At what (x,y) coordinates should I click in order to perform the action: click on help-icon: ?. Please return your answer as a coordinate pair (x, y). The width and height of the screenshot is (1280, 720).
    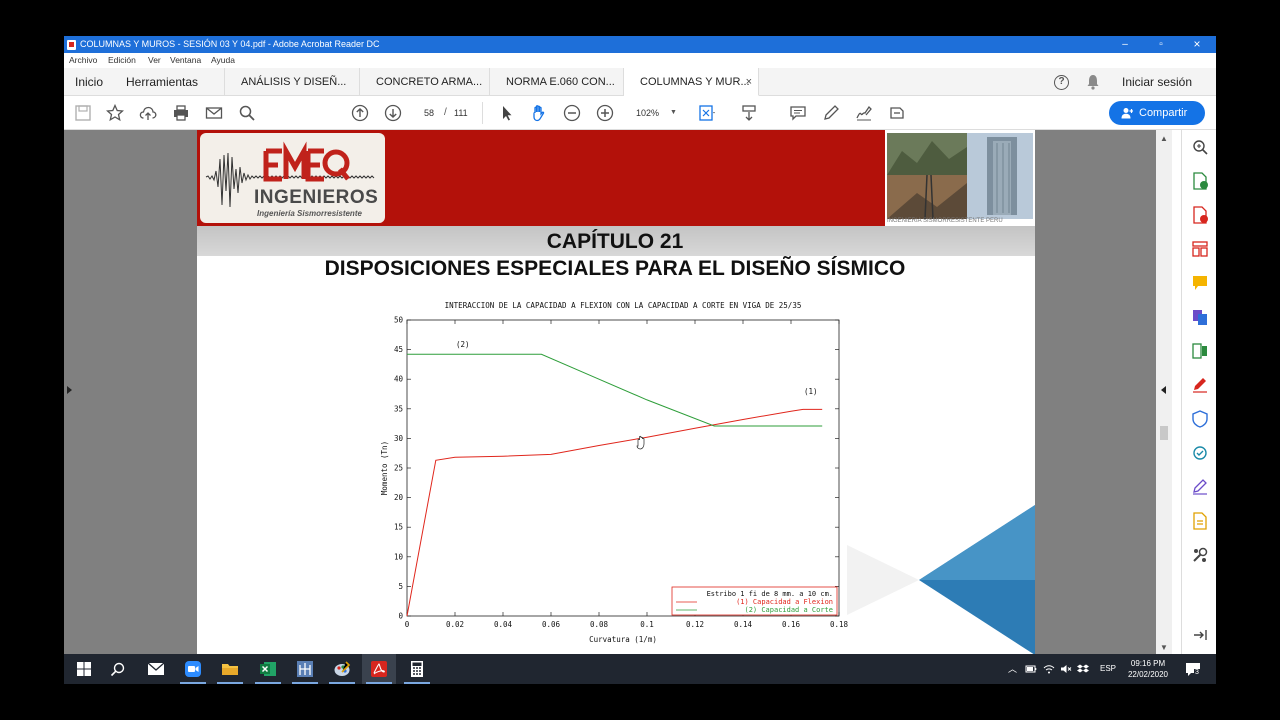
    Looking at the image, I should click on (1061, 82).